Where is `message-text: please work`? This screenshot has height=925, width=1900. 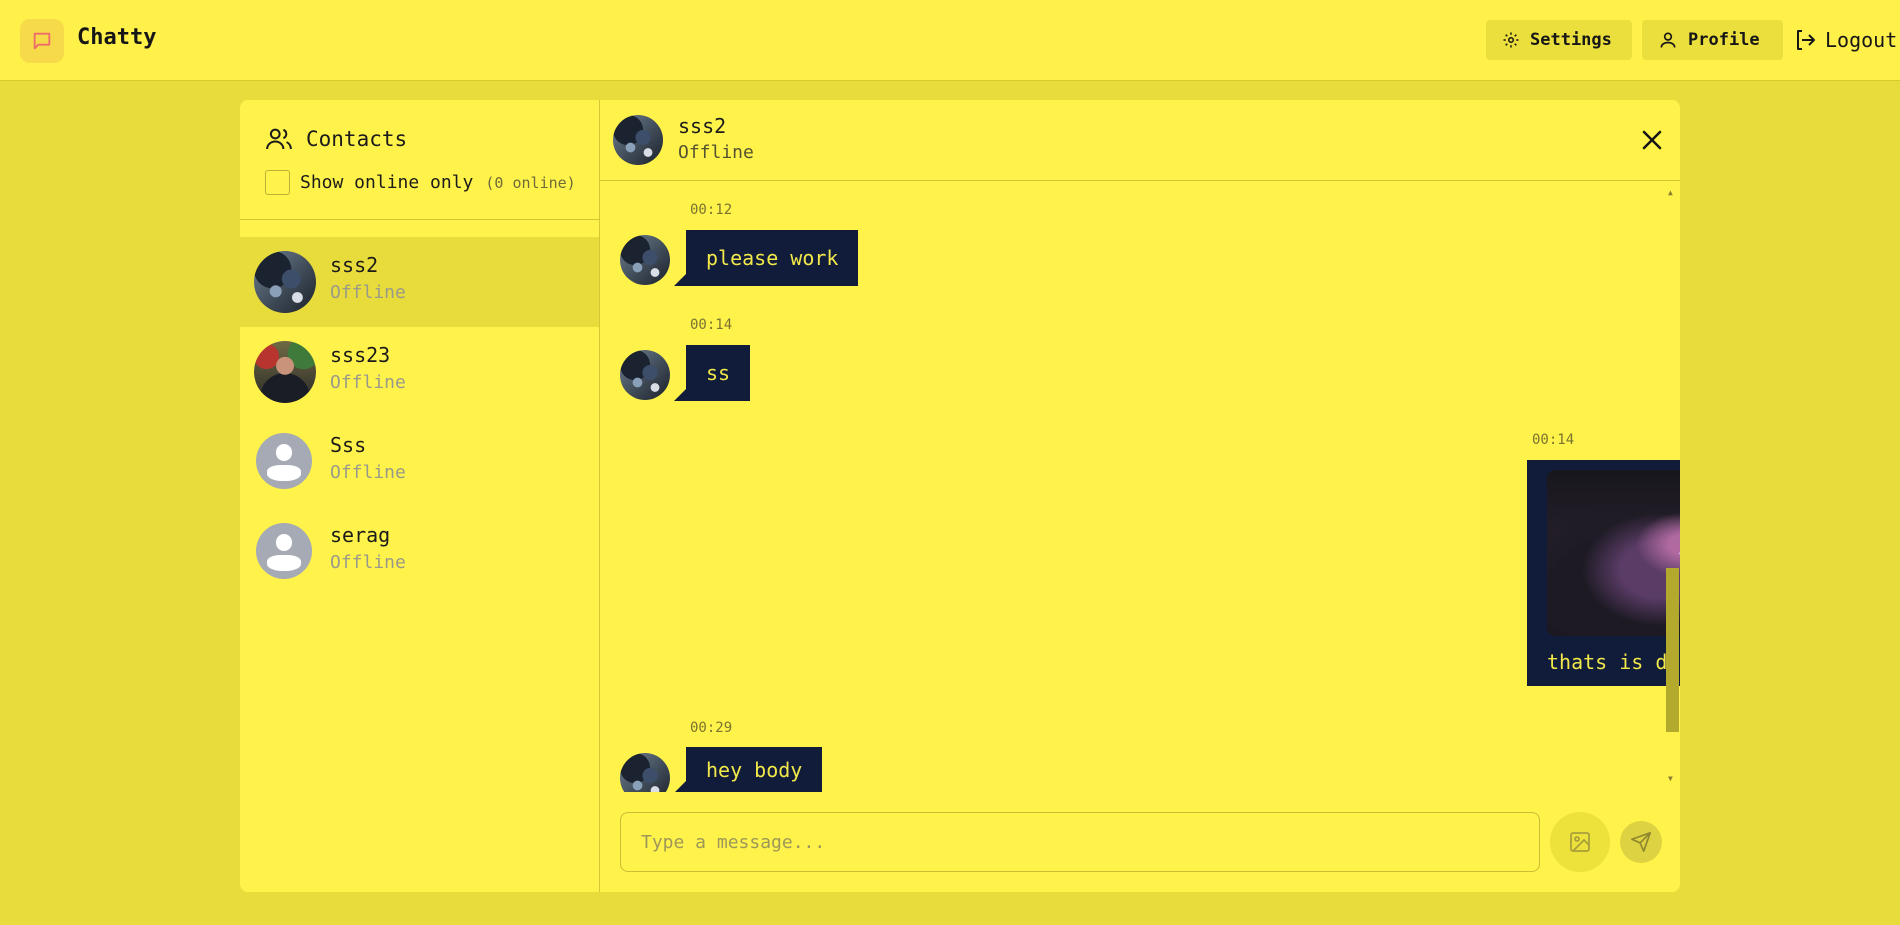
message-text: please work is located at coordinates (772, 258).